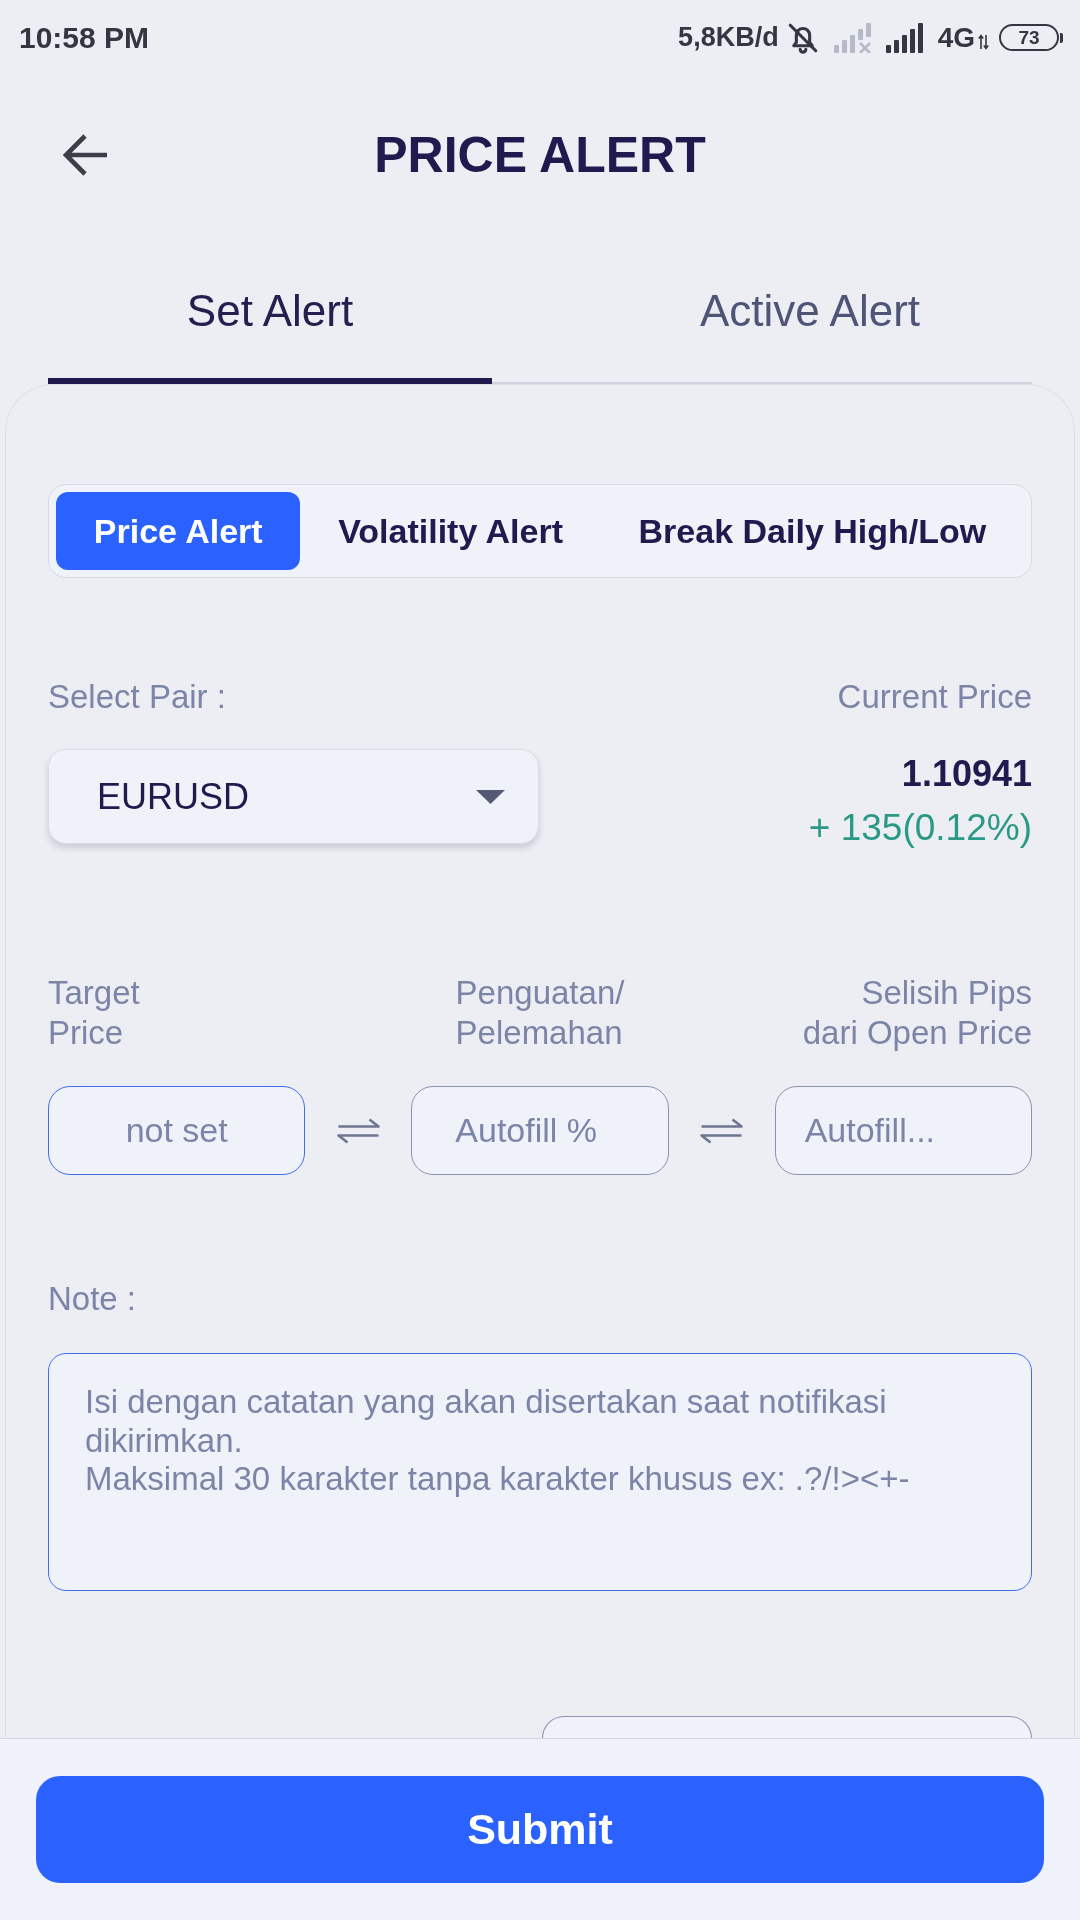  Describe the element at coordinates (812, 531) in the screenshot. I see `segment-tab: Break Daily High/Low` at that location.